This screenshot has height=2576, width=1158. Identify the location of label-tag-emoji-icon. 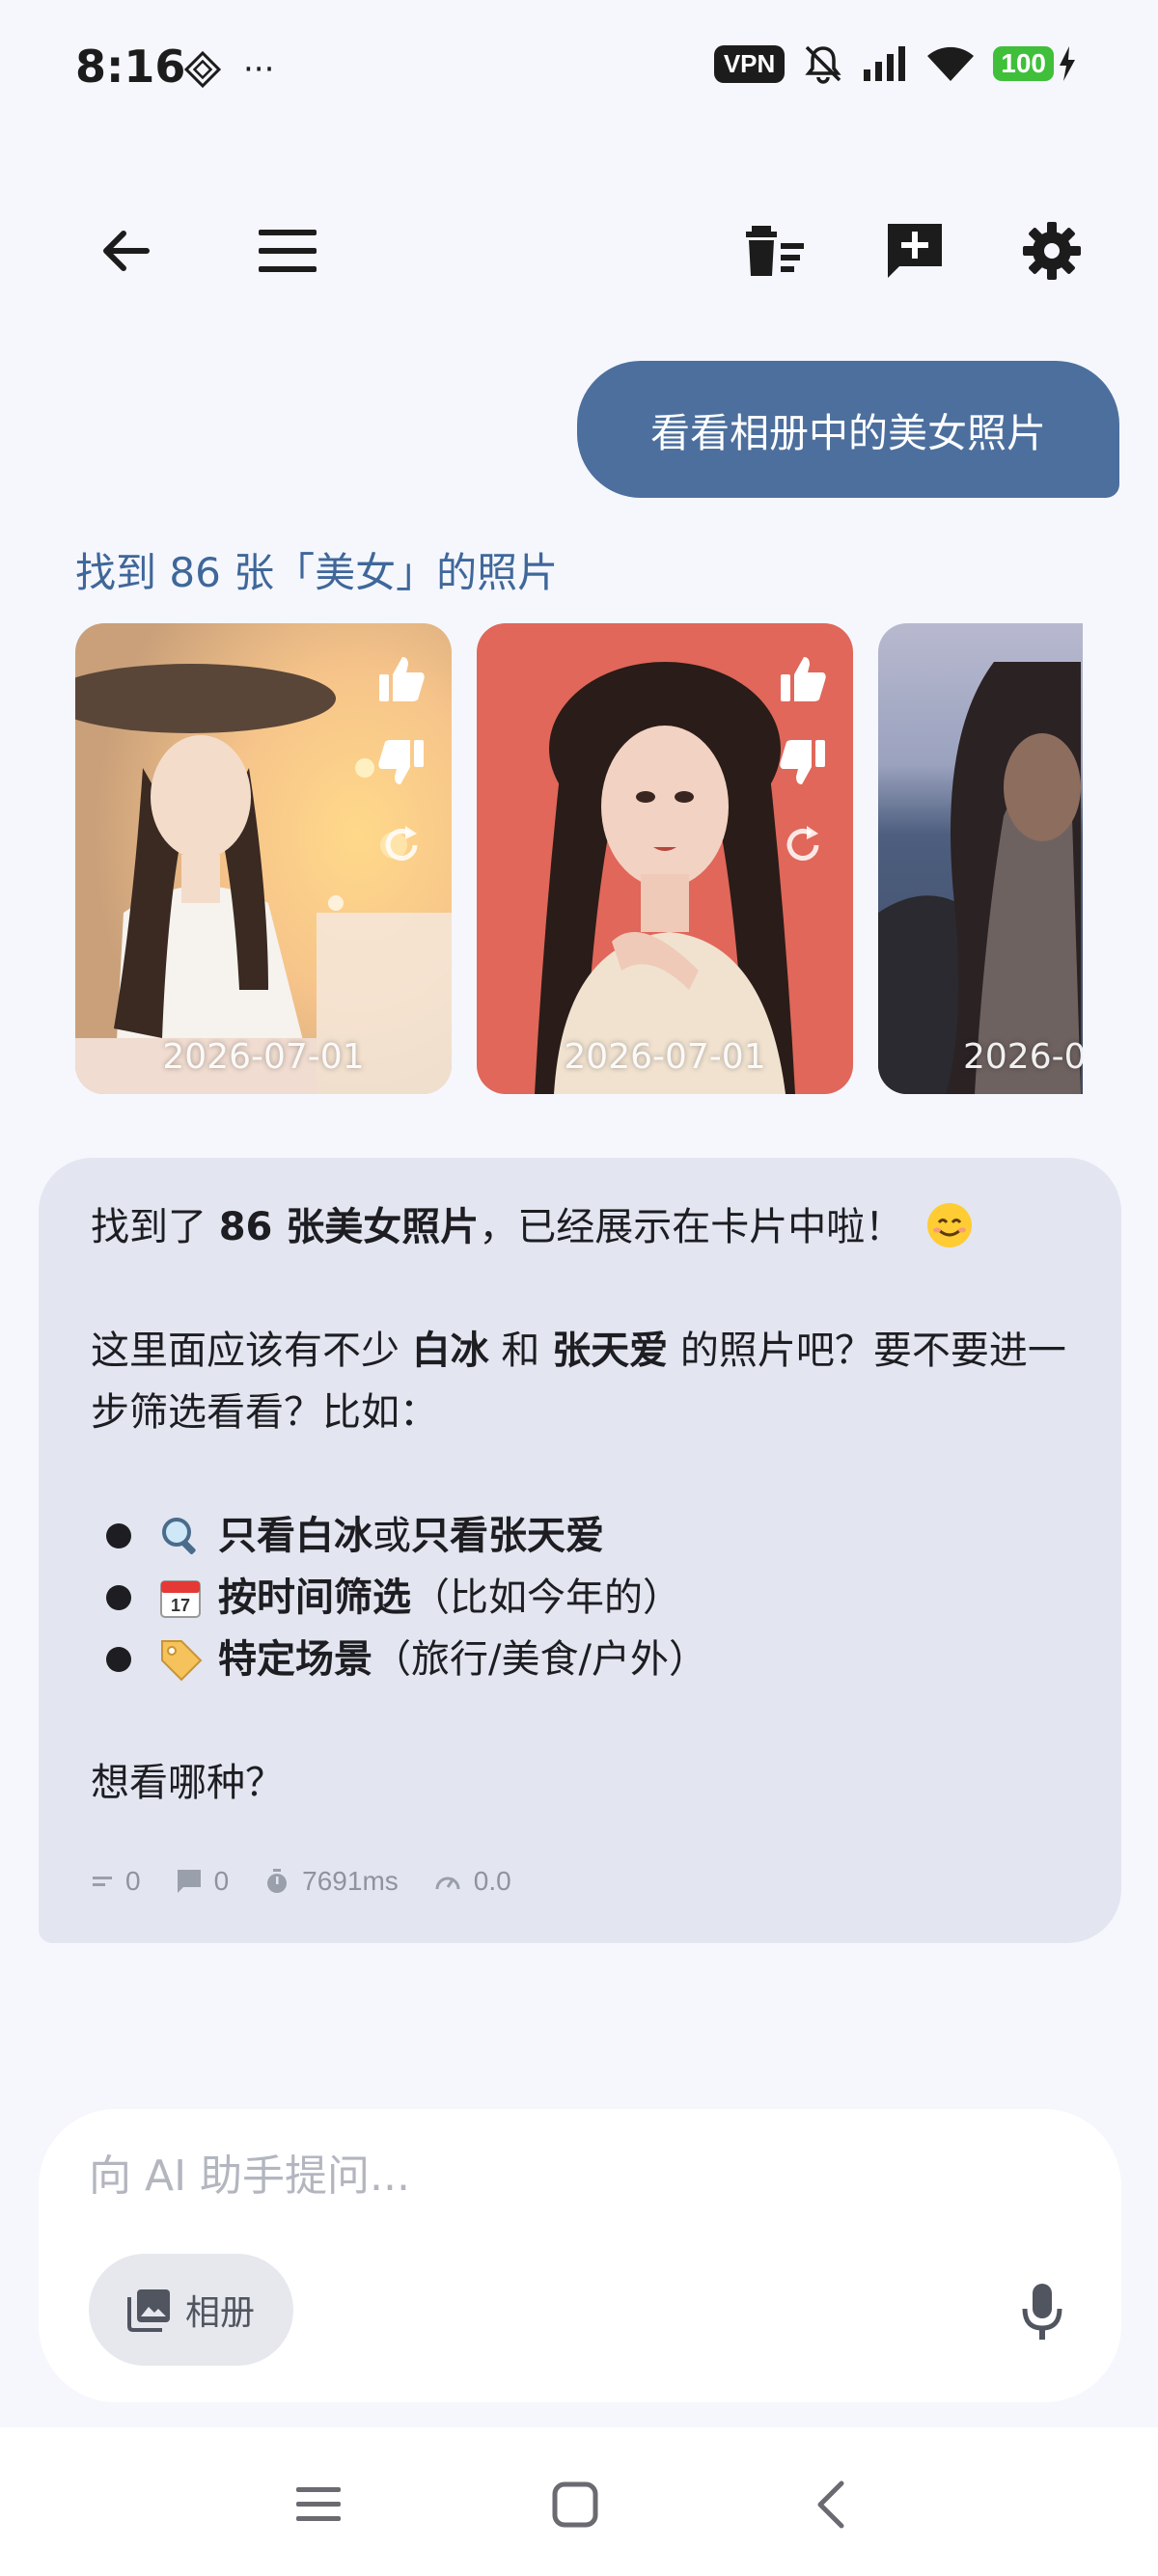
(180, 1659).